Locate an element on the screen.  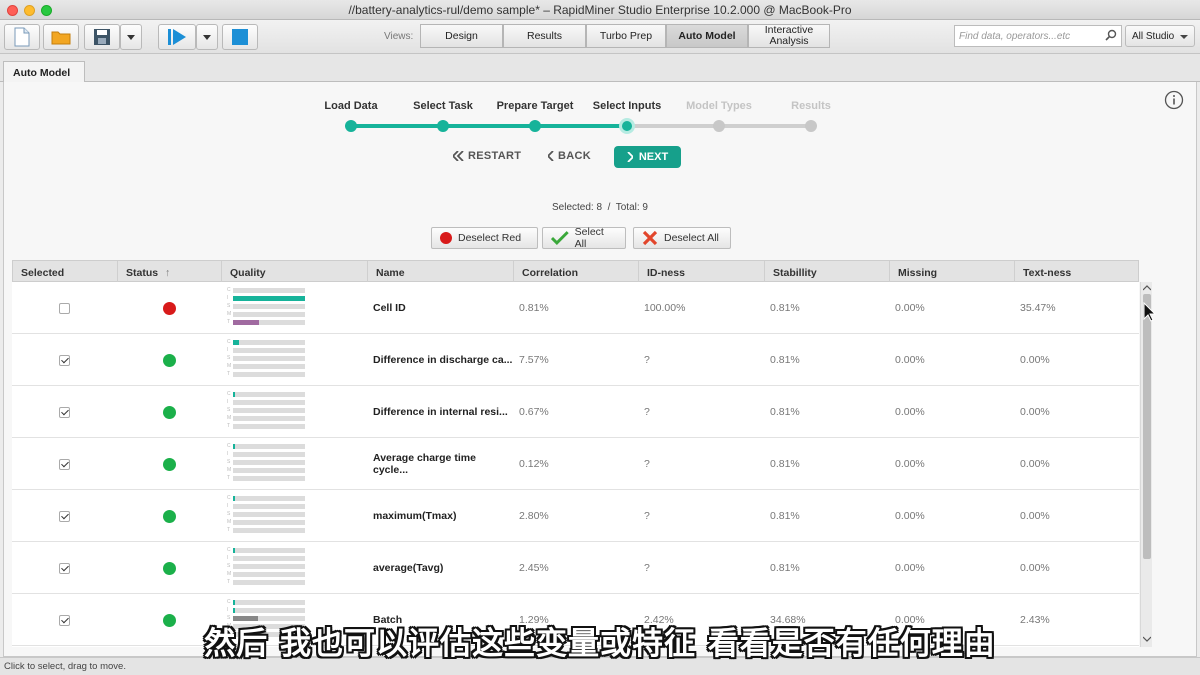
search-scope-select: All Studio is located at coordinates (1160, 36).